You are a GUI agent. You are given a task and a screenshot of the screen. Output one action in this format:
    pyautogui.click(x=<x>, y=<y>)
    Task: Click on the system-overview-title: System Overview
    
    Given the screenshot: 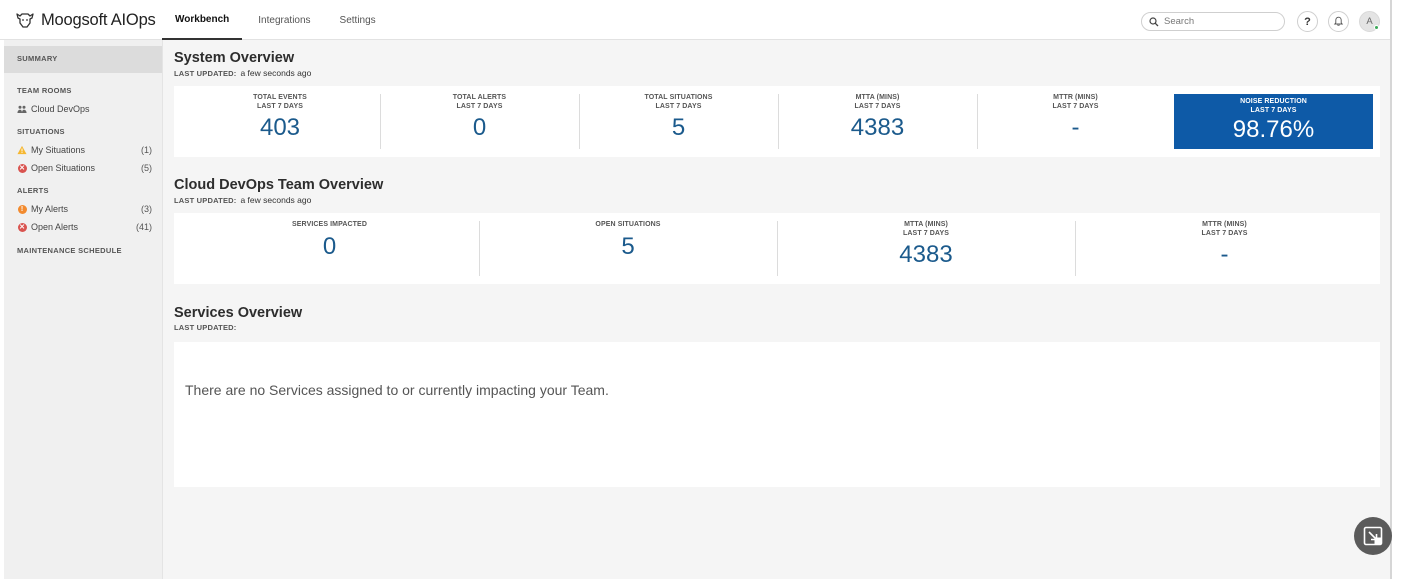 What is the action you would take?
    pyautogui.click(x=234, y=58)
    